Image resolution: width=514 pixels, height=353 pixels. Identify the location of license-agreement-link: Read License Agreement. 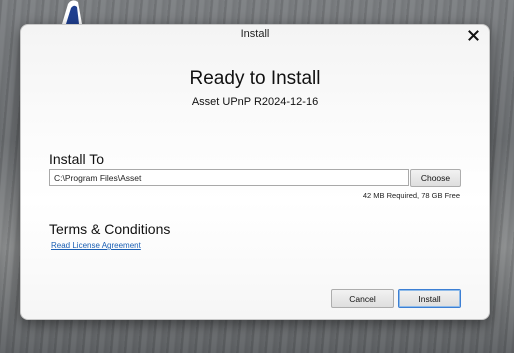
(96, 245).